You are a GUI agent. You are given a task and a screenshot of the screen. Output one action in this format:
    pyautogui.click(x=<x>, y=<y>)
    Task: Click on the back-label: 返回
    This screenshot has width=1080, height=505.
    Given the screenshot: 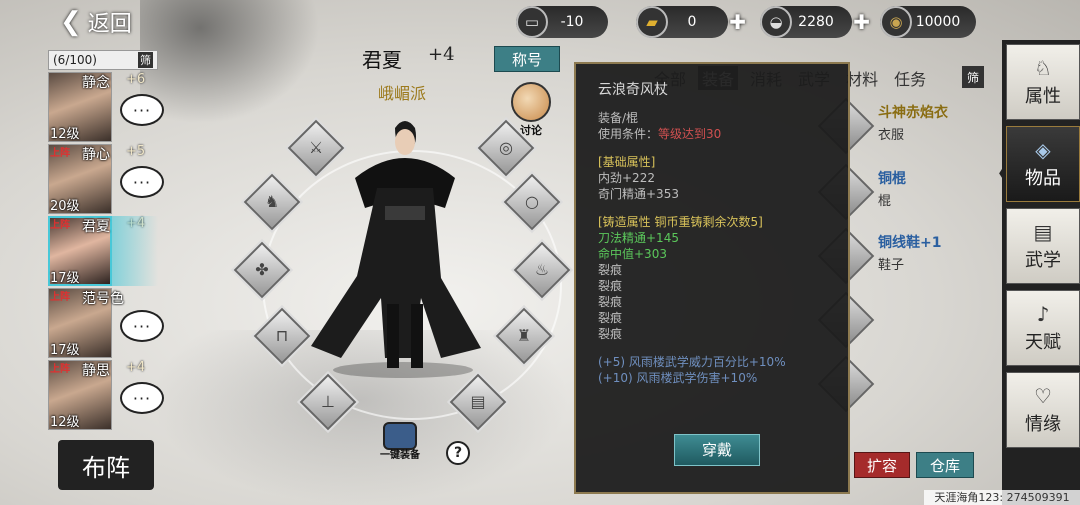 What is the action you would take?
    pyautogui.click(x=109, y=24)
    